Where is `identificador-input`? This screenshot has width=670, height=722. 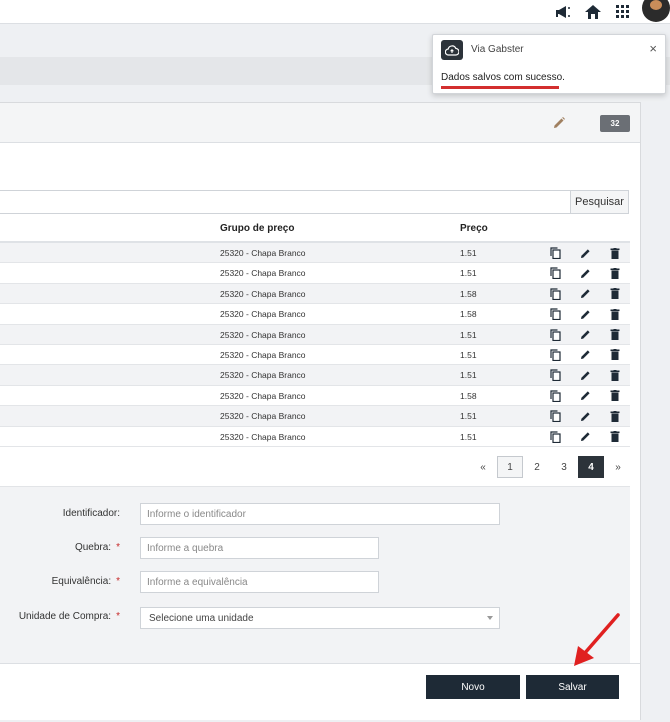
identificador-input is located at coordinates (320, 514).